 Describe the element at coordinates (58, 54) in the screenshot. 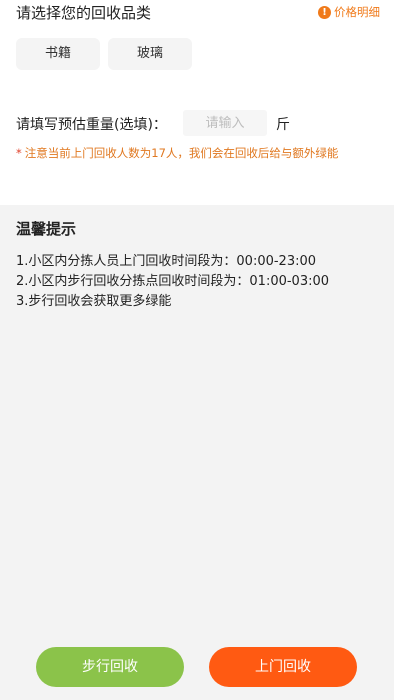

I see `category-chip-books: 书籍` at that location.